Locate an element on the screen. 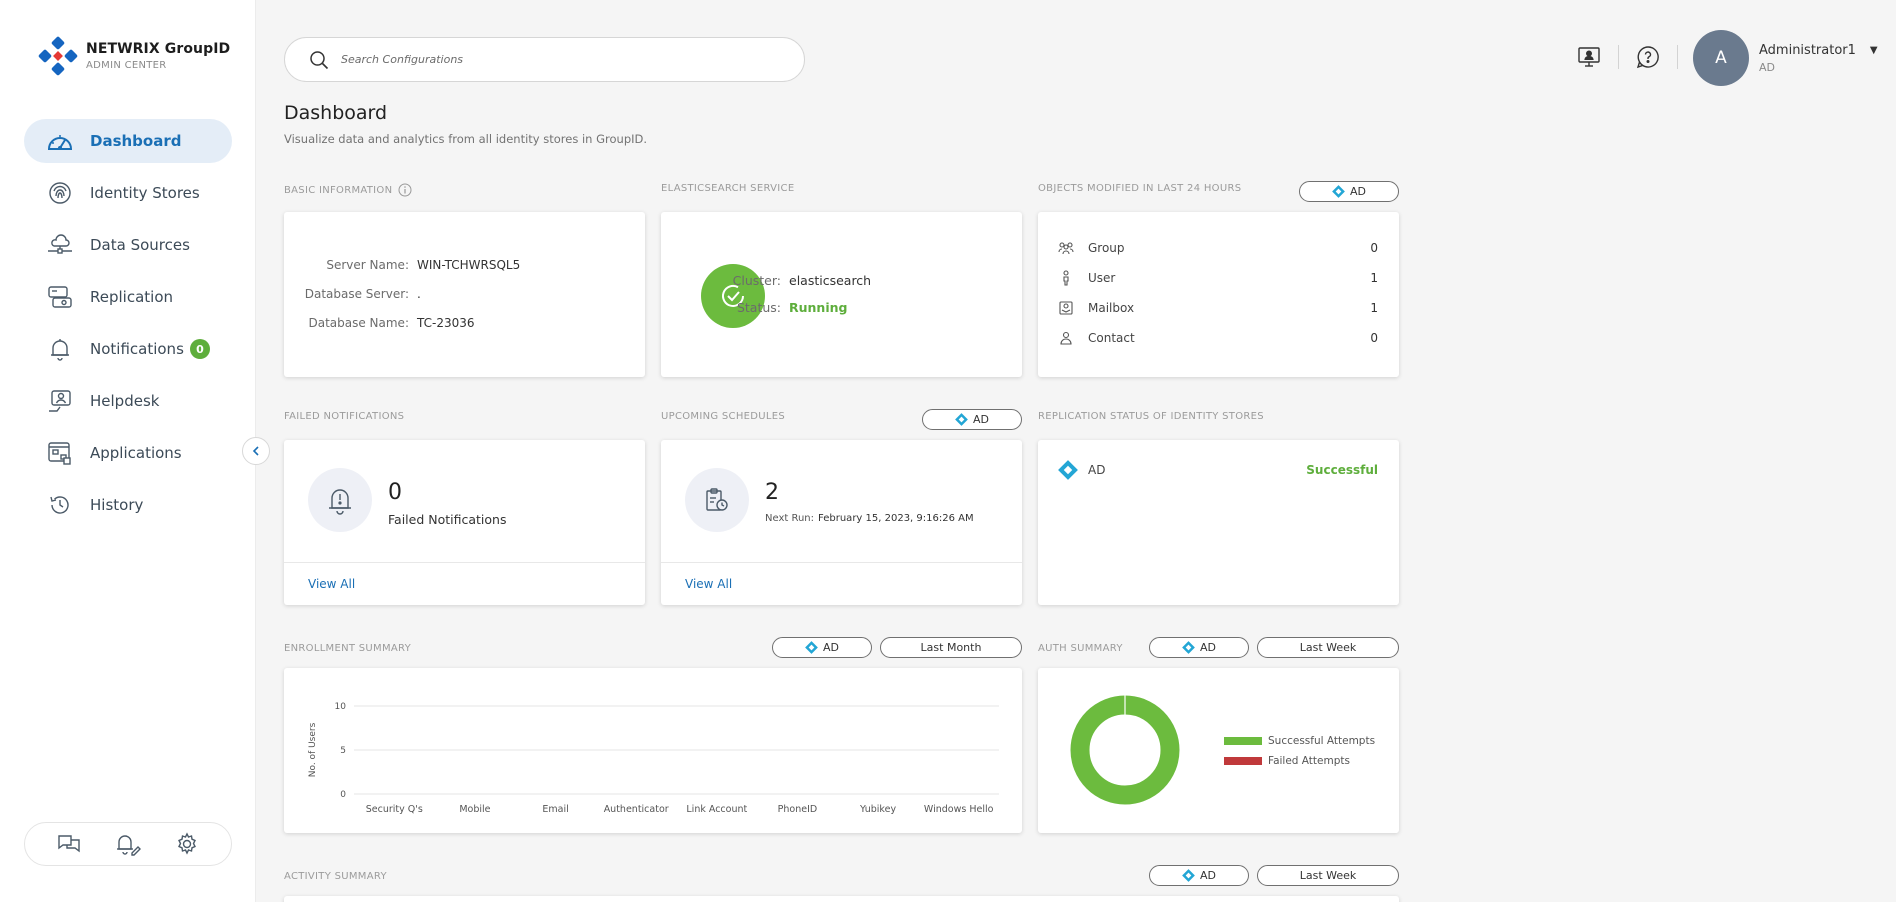 Image resolution: width=1896 pixels, height=902 pixels. server-name-row: Server Name: WIN-TCHWRSQL5 is located at coordinates (402, 265).